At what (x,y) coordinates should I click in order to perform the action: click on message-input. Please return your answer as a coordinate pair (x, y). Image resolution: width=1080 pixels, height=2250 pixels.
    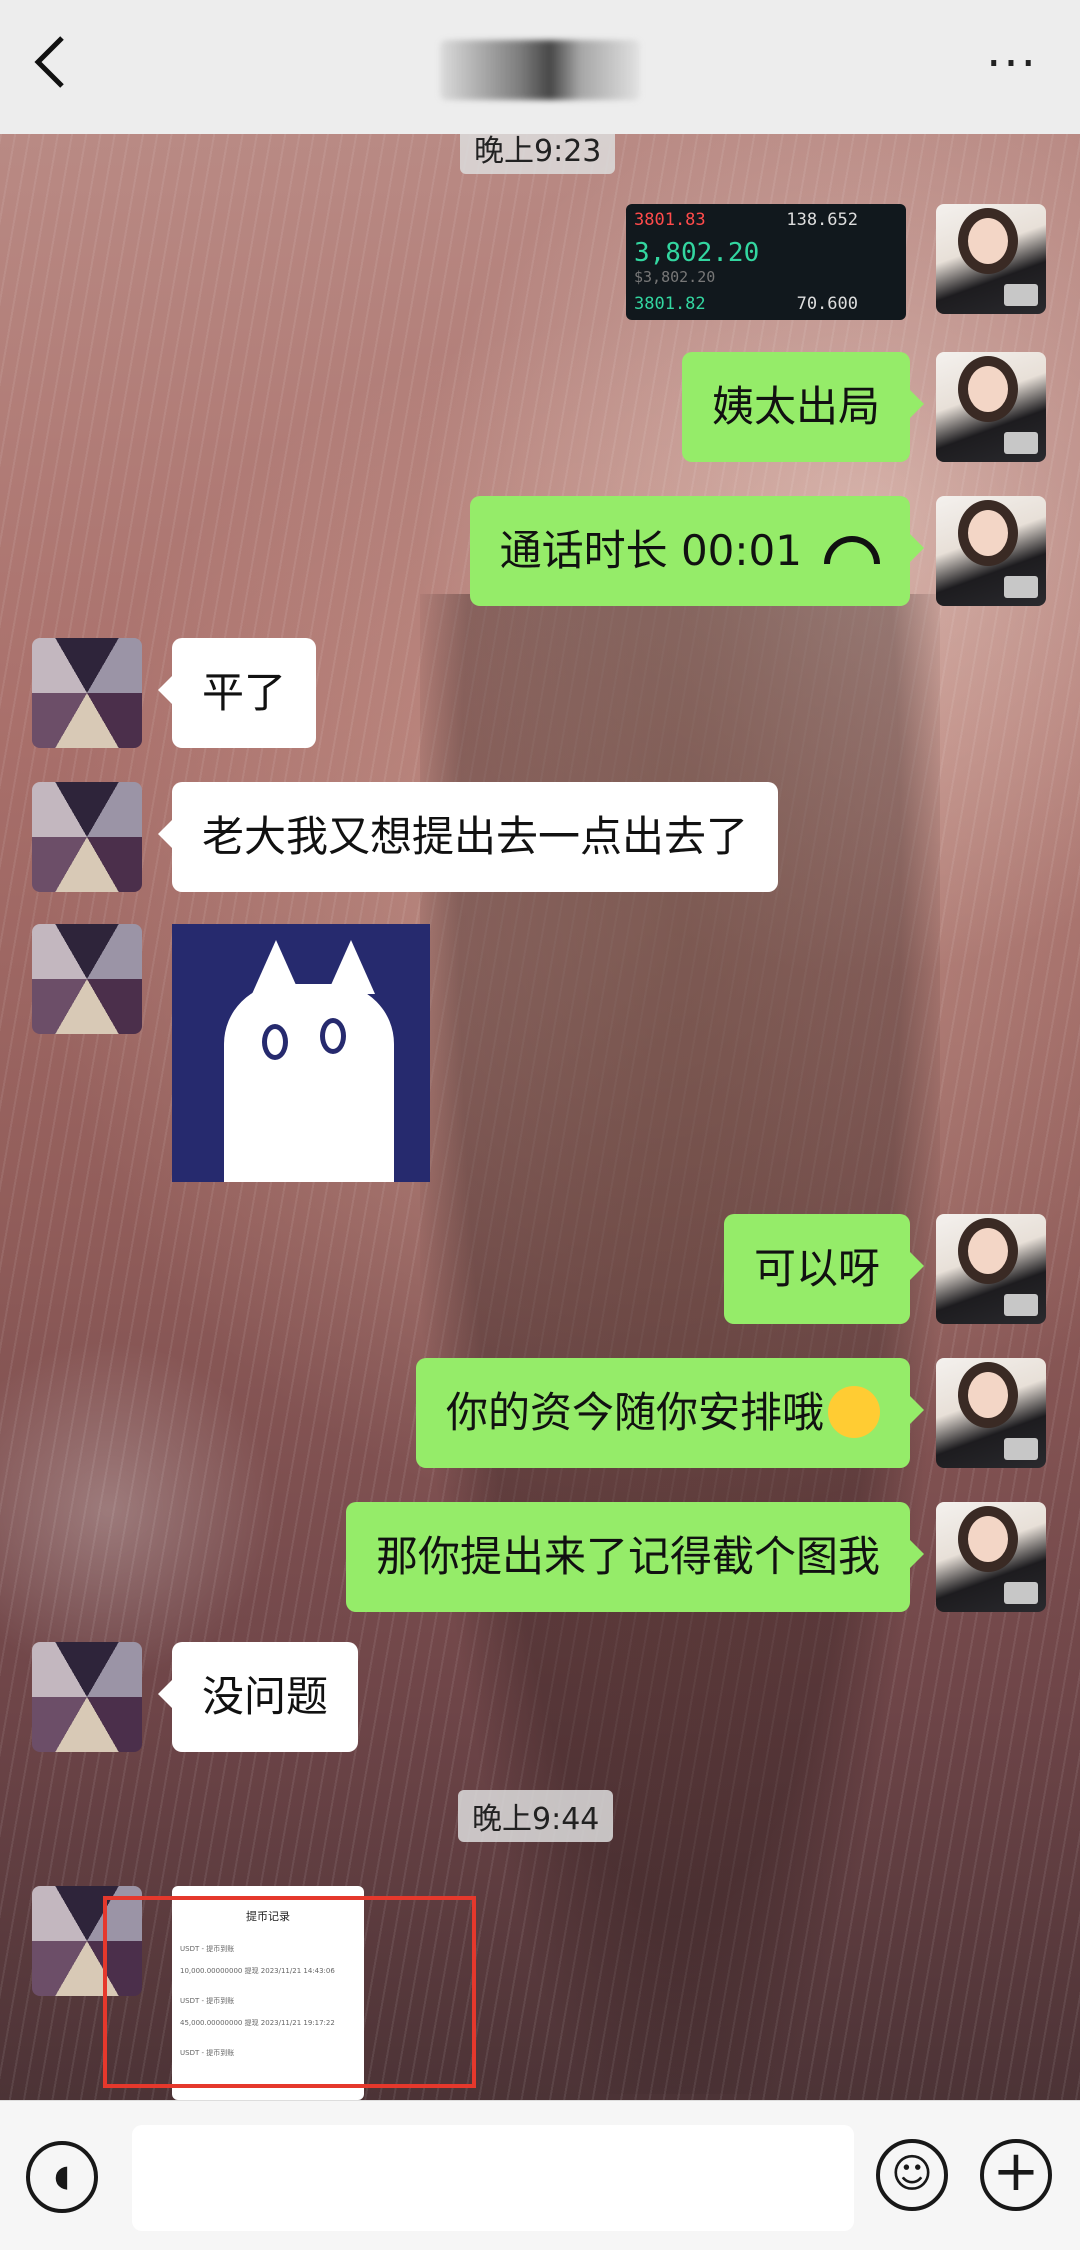
    Looking at the image, I should click on (493, 2178).